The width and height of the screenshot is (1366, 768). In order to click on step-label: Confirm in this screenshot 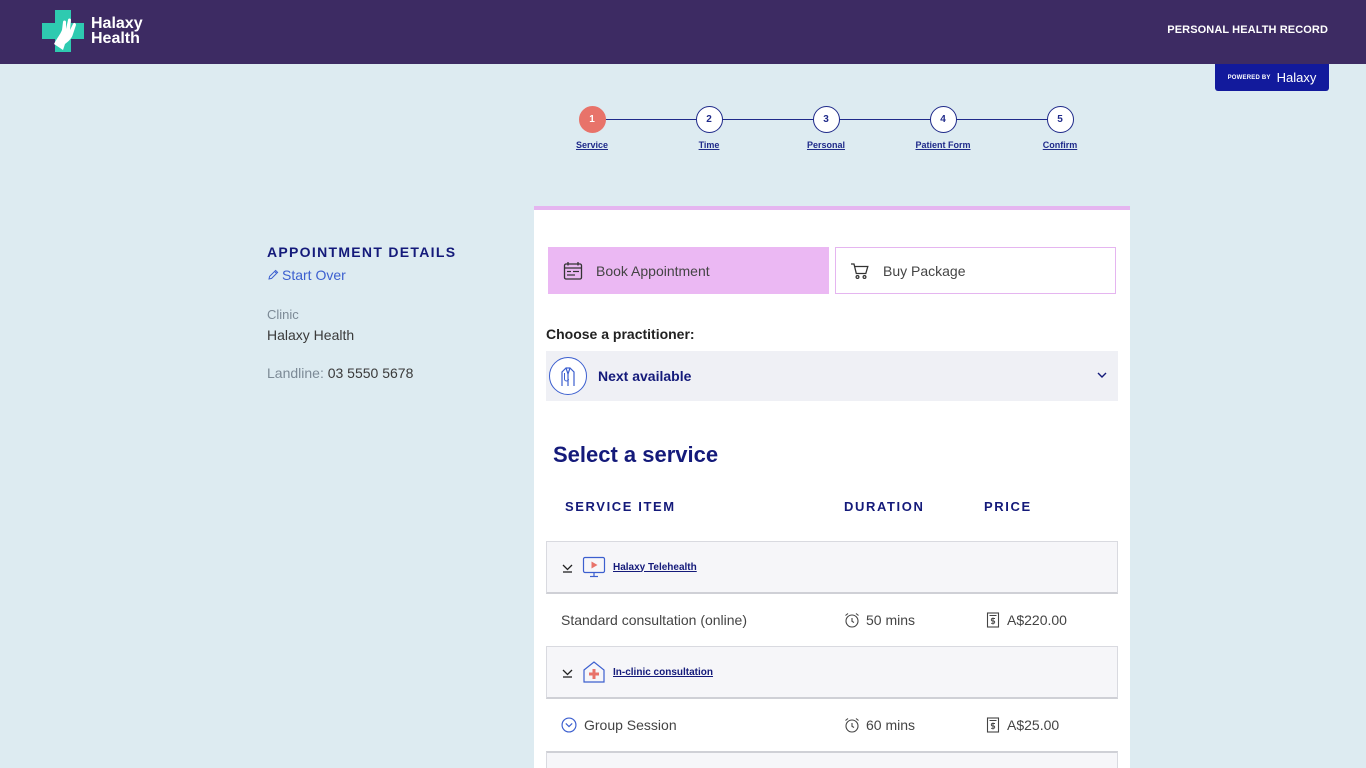, I will do `click(1060, 145)`.